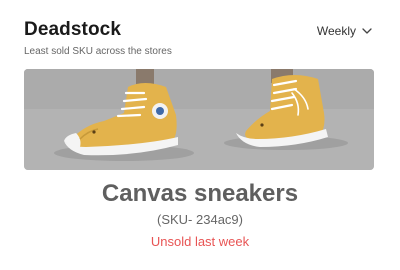 The image size is (400, 270). I want to click on chevron-down-icon, so click(367, 31).